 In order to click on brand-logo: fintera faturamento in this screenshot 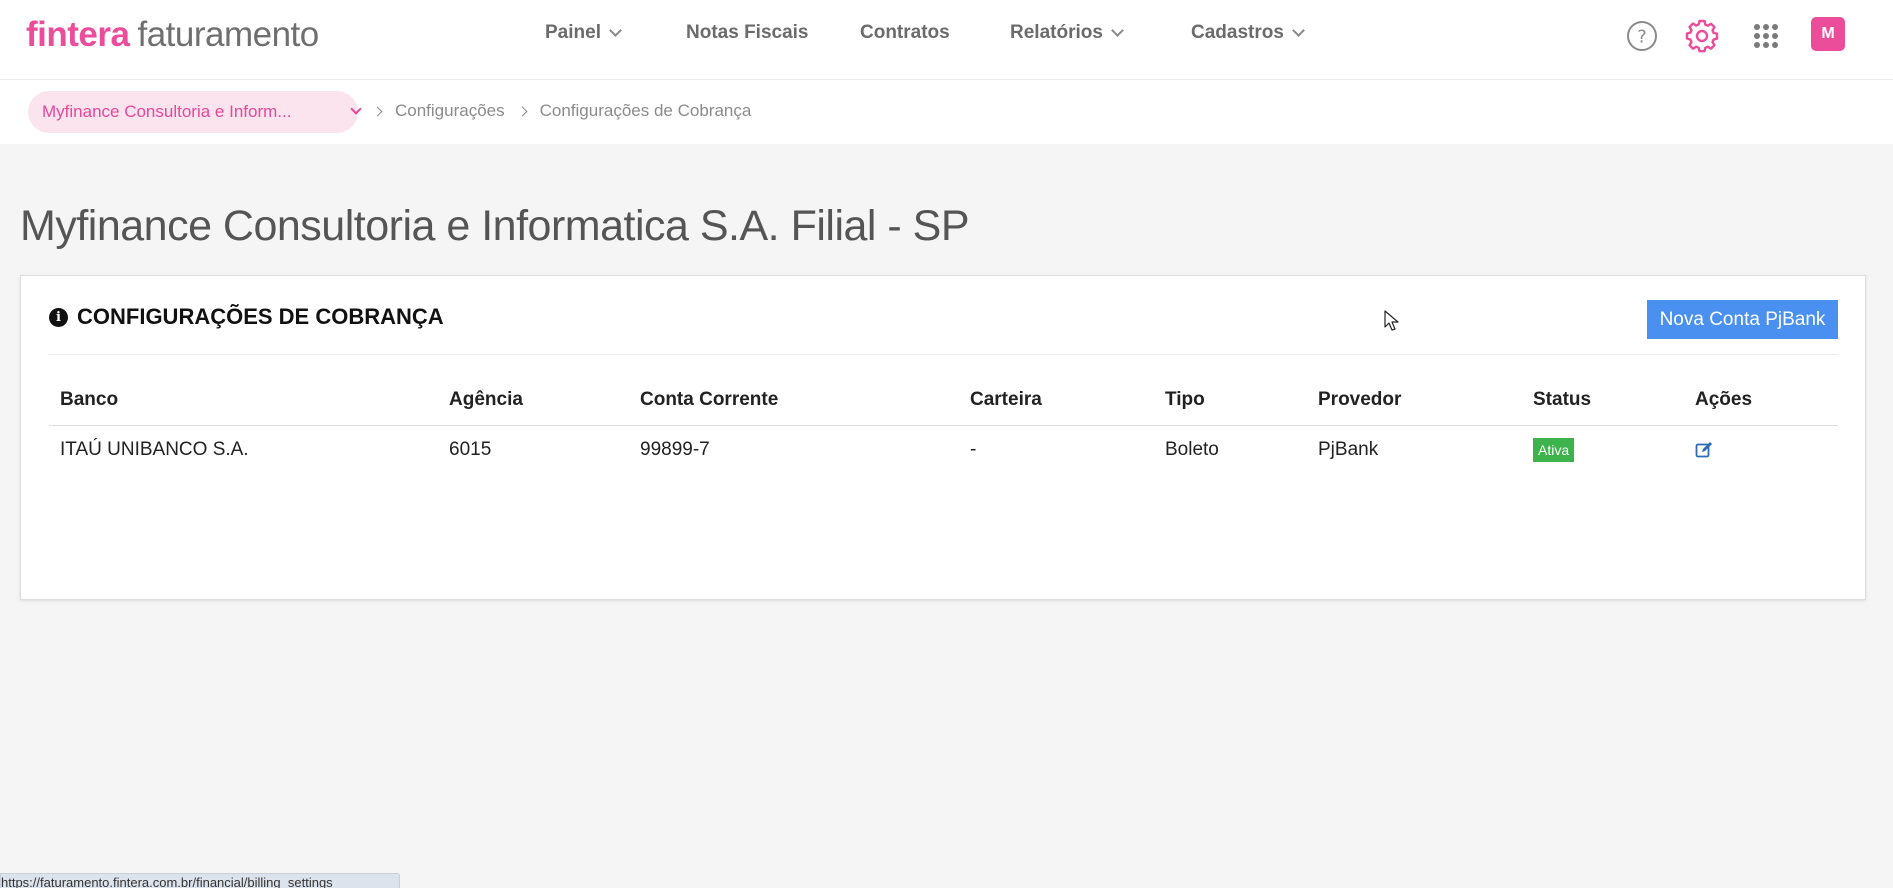, I will do `click(172, 35)`.